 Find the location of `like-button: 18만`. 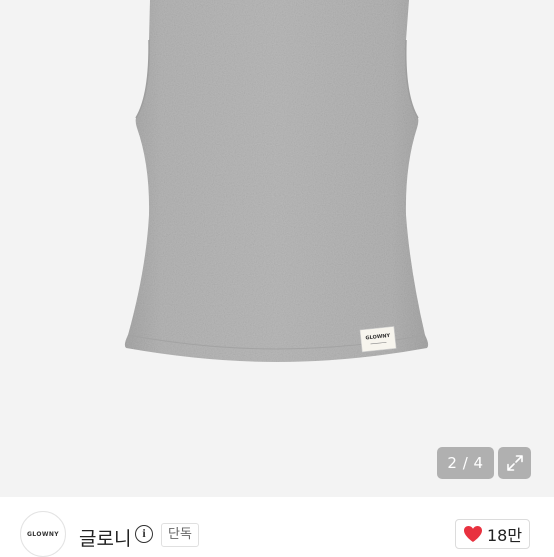

like-button: 18만 is located at coordinates (492, 534).